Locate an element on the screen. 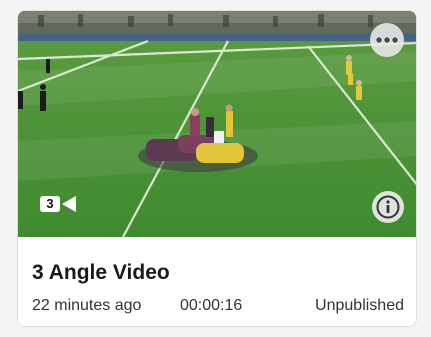 Image resolution: width=431 pixels, height=337 pixels. video-meta-row: 22 minutes ago 00:00:16 Unpublished is located at coordinates (218, 306).